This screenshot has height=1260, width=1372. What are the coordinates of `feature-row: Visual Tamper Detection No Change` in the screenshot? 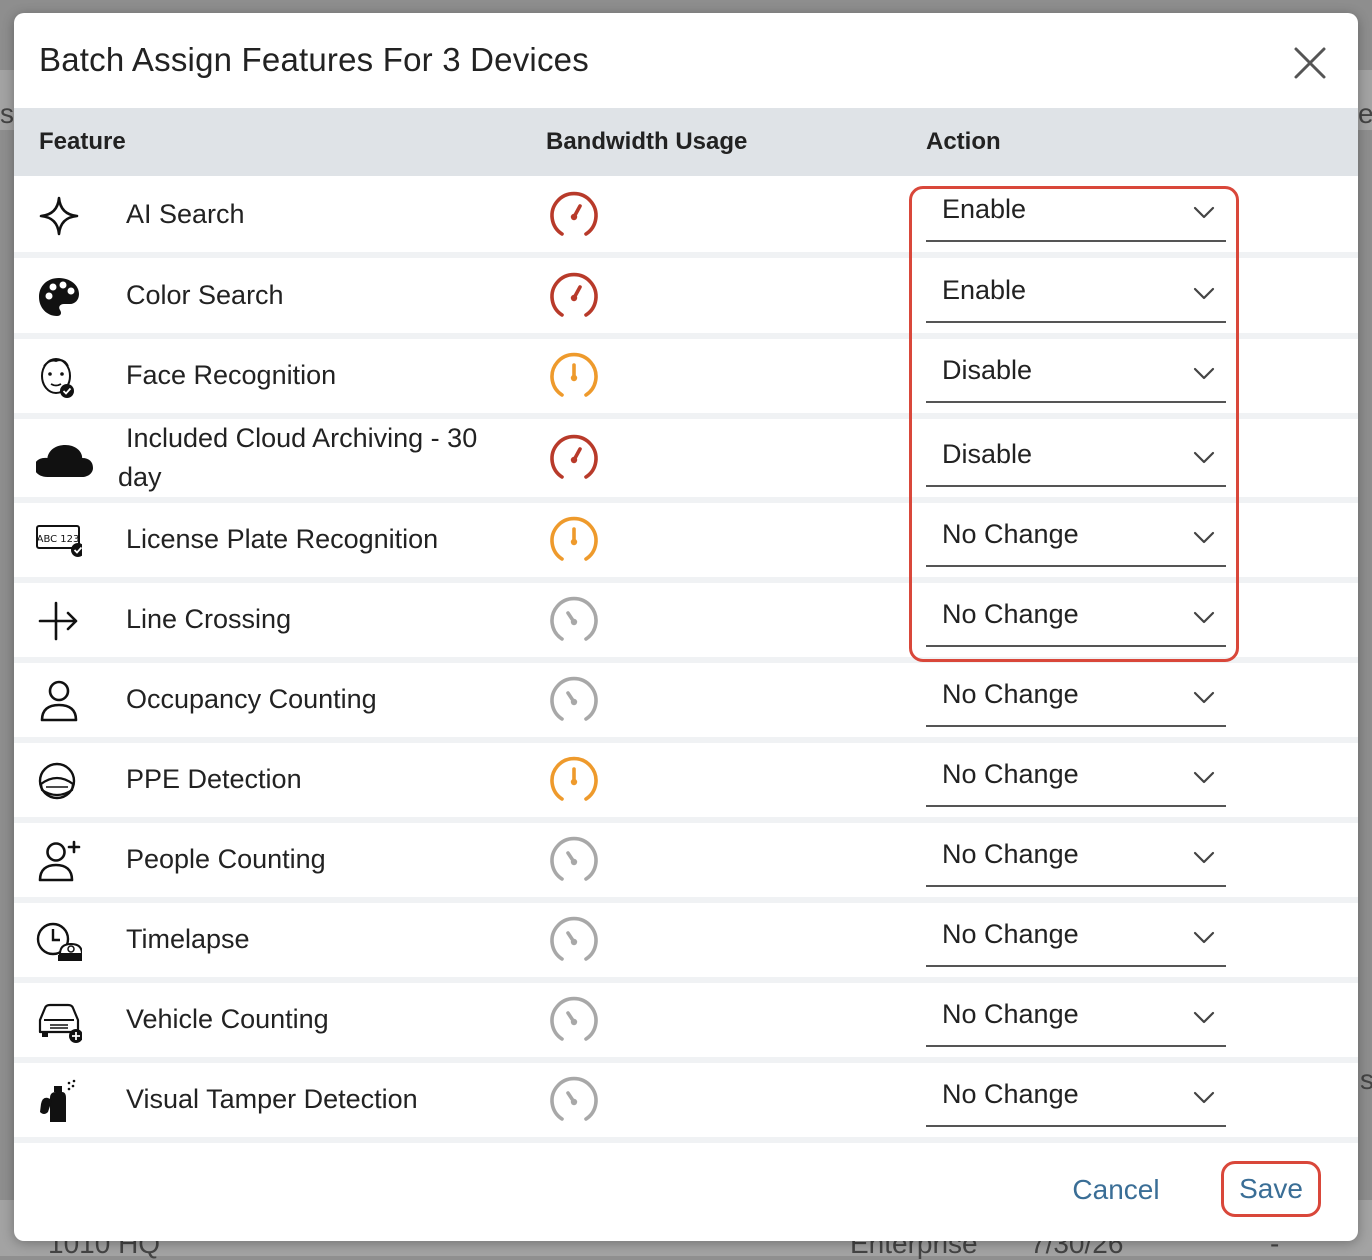 It's located at (686, 1103).